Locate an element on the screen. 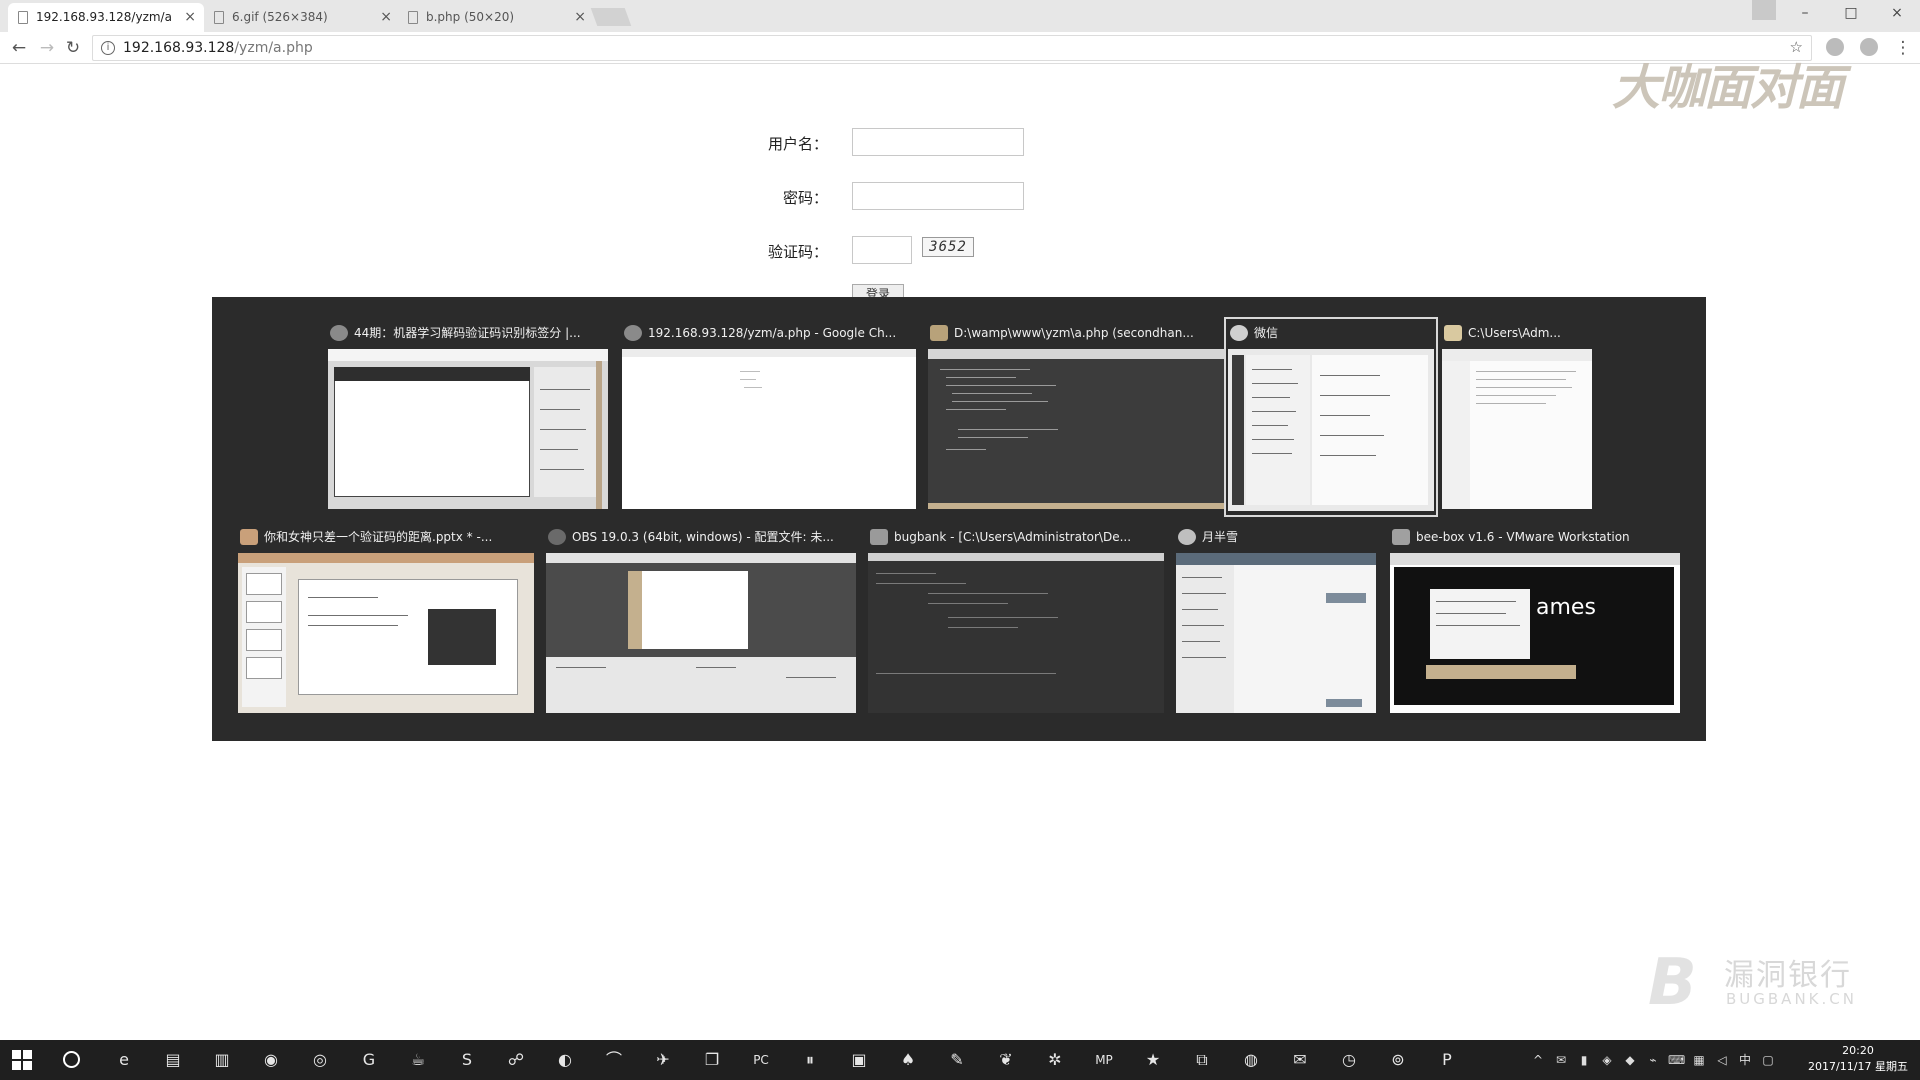  forward-arrow-icon: → is located at coordinates (47, 48).